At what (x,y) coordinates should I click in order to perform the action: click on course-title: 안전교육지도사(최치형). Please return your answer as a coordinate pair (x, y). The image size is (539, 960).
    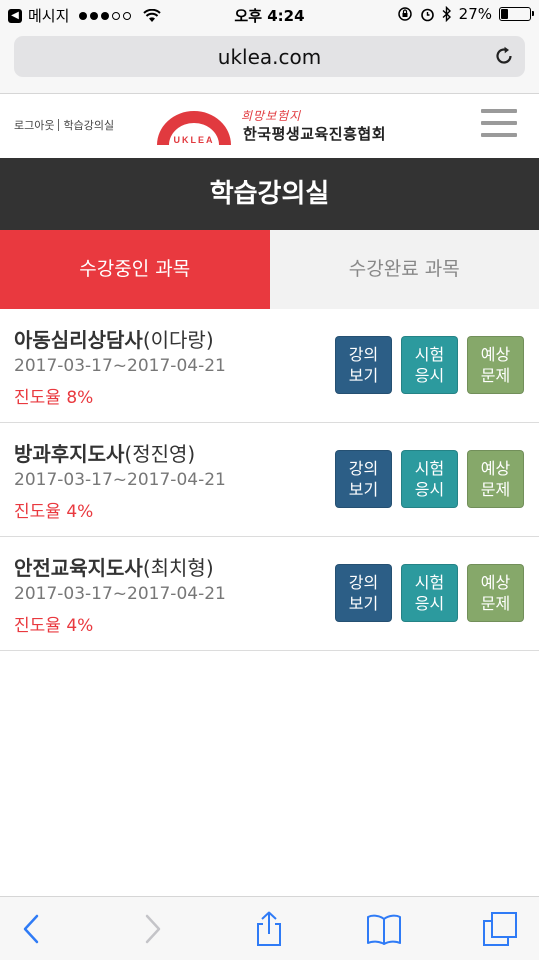
    Looking at the image, I should click on (114, 566).